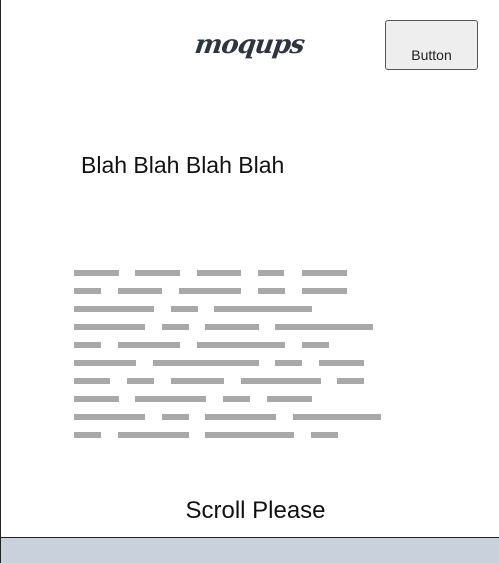 The image size is (499, 563). Describe the element at coordinates (249, 550) in the screenshot. I see `bottom-scroll-region` at that location.